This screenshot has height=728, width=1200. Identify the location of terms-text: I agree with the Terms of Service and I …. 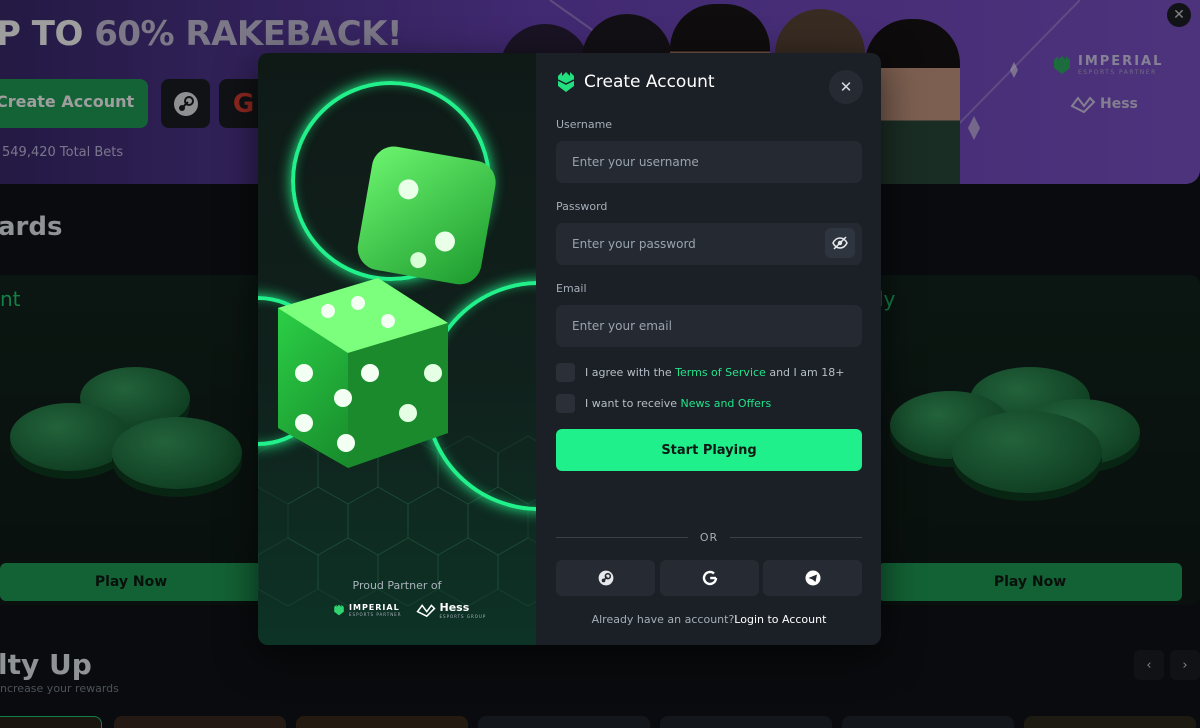
(714, 372).